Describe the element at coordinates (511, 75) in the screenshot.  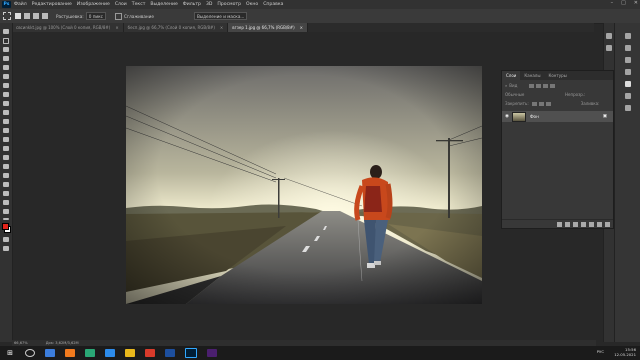
I see `tab-layers: Слои` at that location.